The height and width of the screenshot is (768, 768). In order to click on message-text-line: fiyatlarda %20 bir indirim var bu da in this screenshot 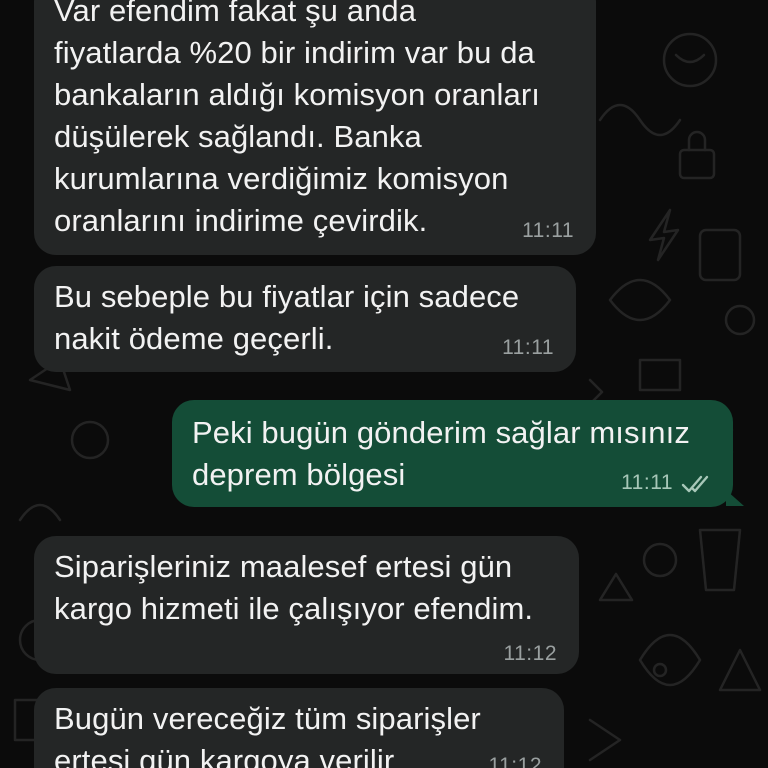, I will do `click(294, 52)`.